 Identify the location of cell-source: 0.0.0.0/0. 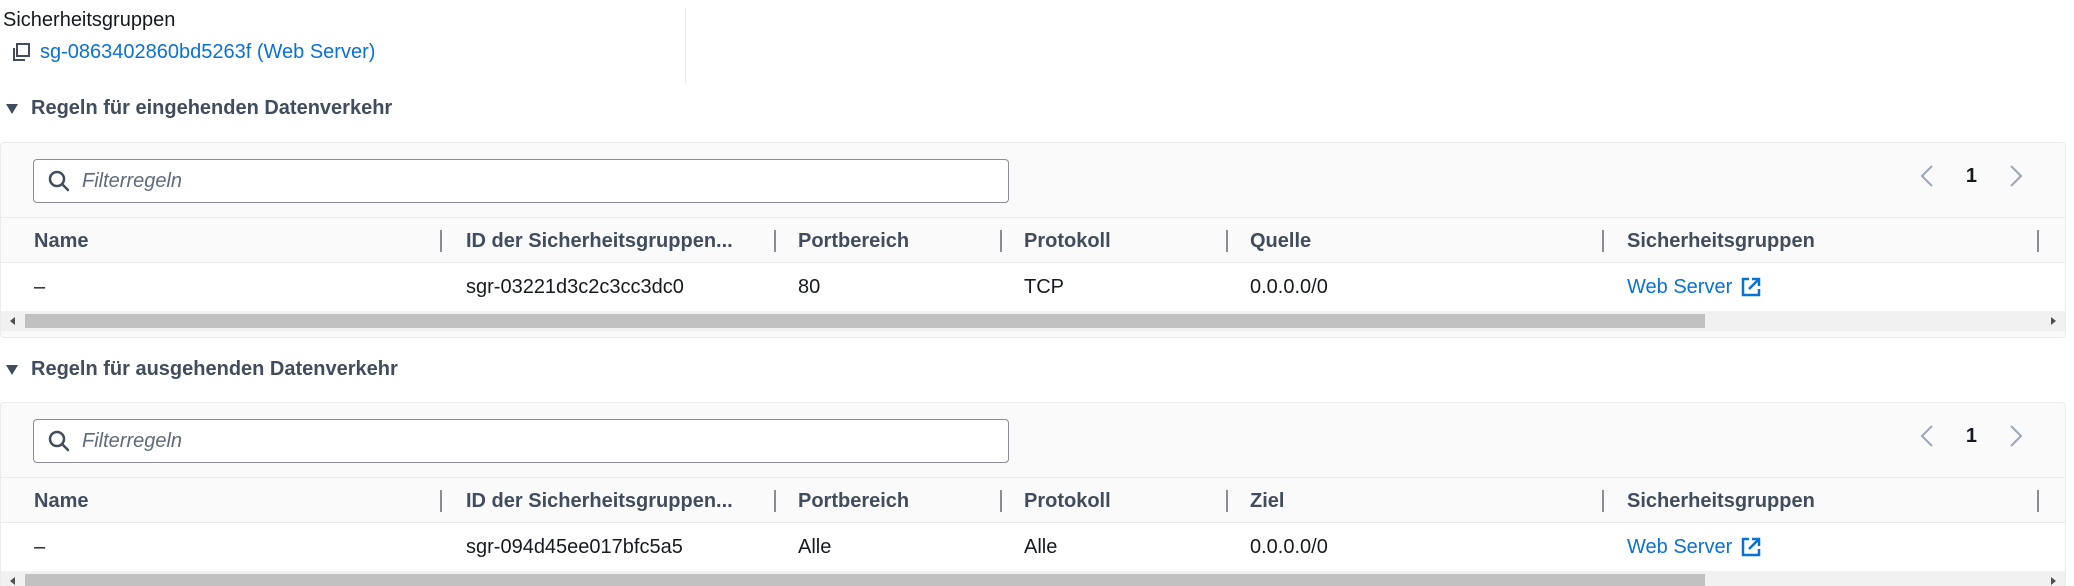
(1289, 287).